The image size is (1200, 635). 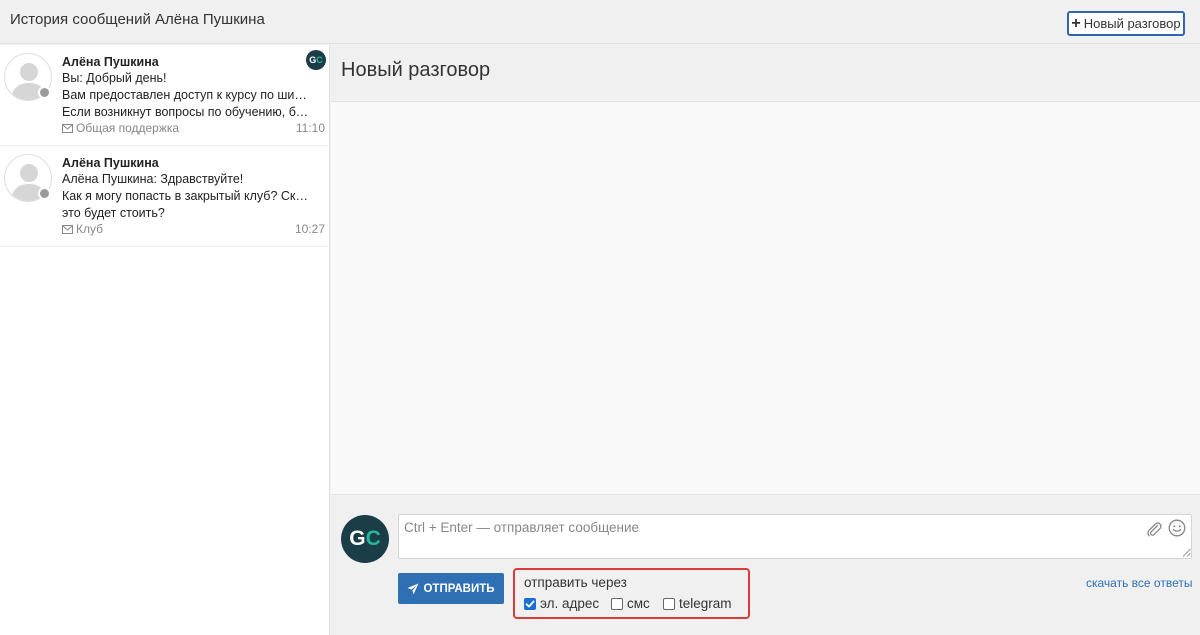 What do you see at coordinates (459, 588) in the screenshot?
I see `send-label: ОТПРАВИТЬ` at bounding box center [459, 588].